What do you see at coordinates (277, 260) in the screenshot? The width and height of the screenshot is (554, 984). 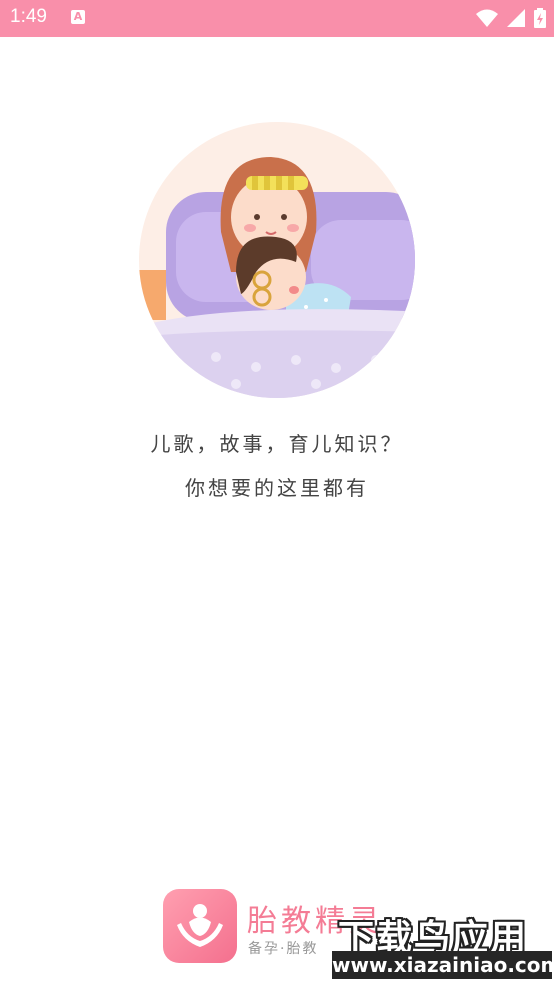 I see `mother-child-sleeping-illustration` at bounding box center [277, 260].